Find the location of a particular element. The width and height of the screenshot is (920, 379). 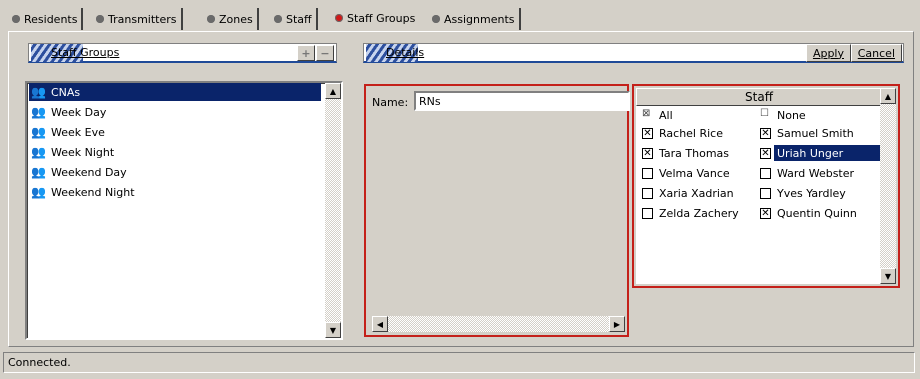

select-all-link: All is located at coordinates (666, 115).